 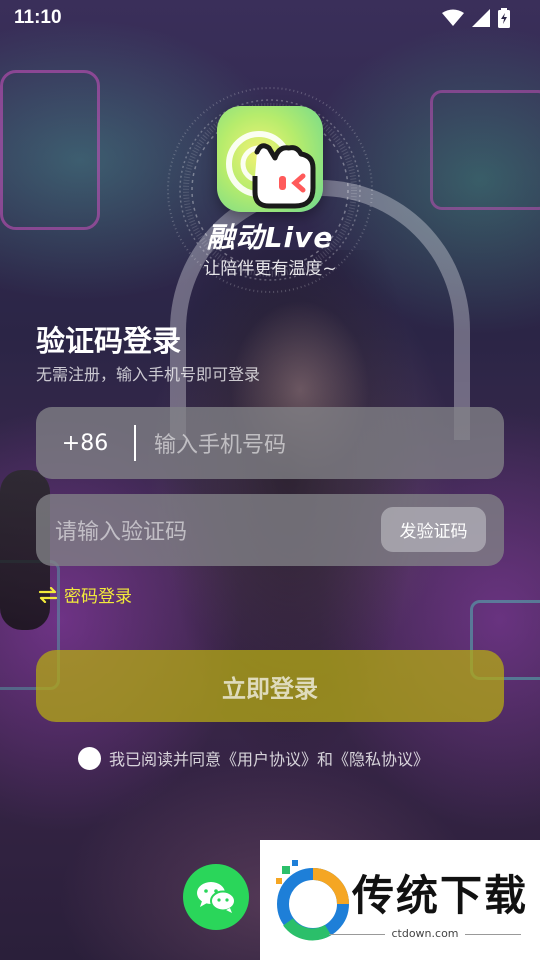 I want to click on site-watermark: 传统下载 ctdown.com, so click(x=400, y=900).